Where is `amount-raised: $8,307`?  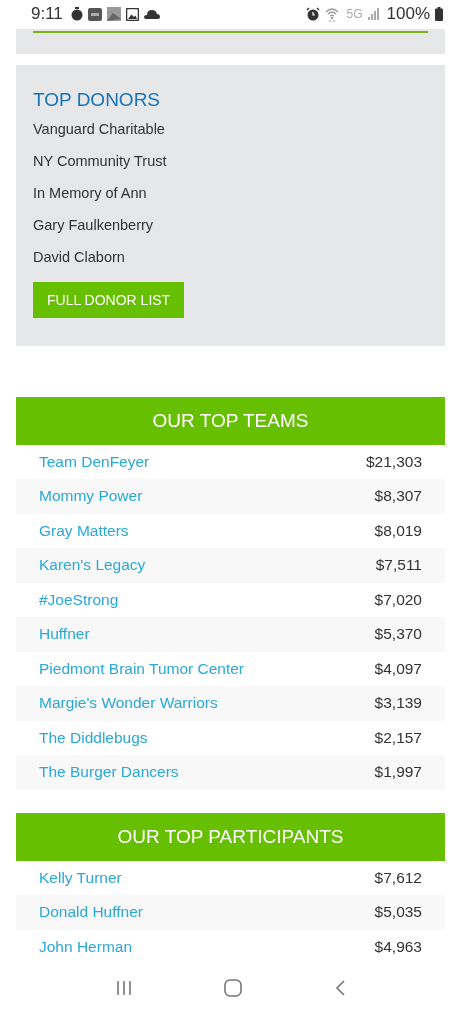 amount-raised: $8,307 is located at coordinates (398, 496).